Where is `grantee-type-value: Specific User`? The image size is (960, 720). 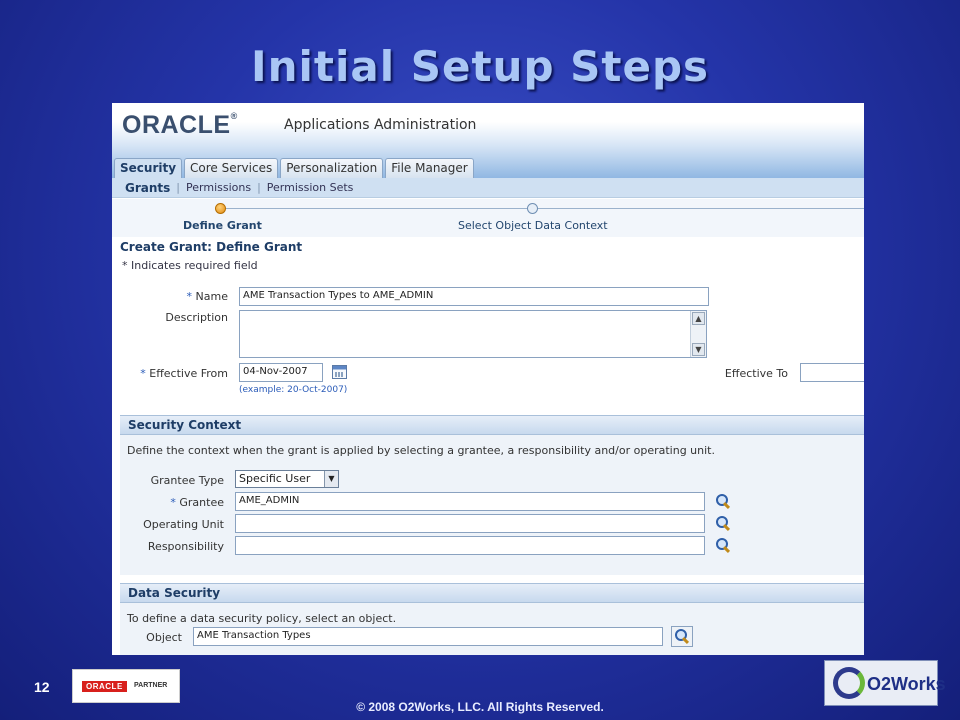 grantee-type-value: Specific User is located at coordinates (275, 478).